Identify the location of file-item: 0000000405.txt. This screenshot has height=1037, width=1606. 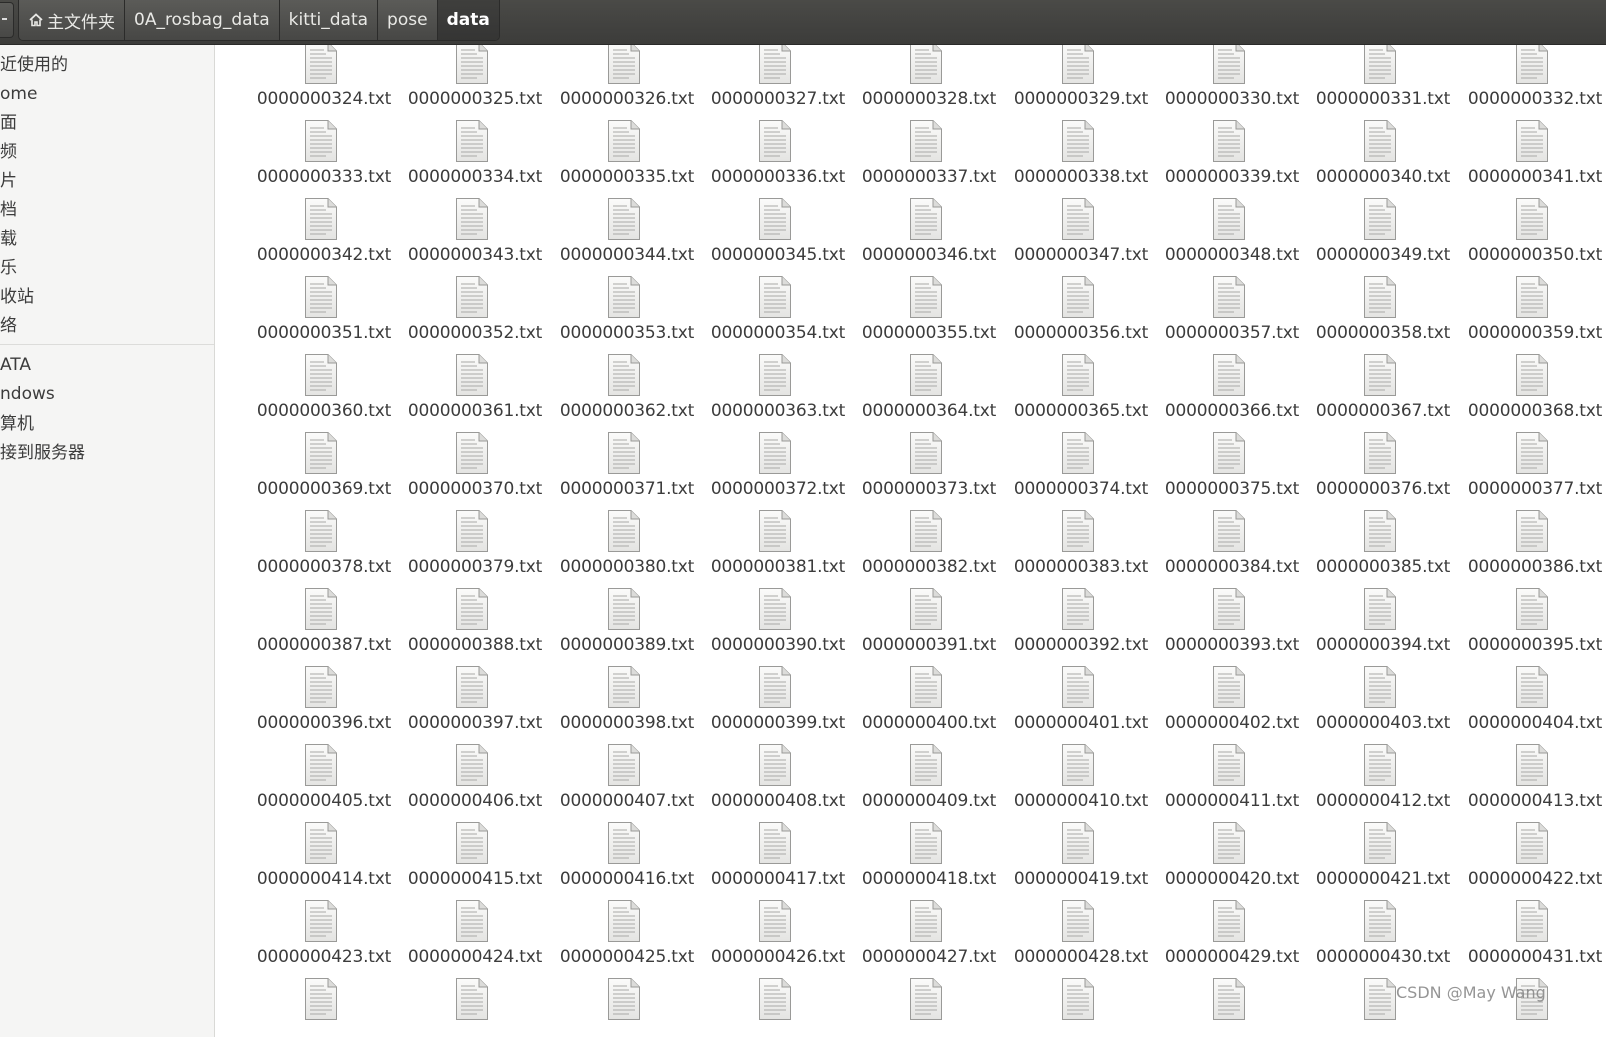
(316, 784).